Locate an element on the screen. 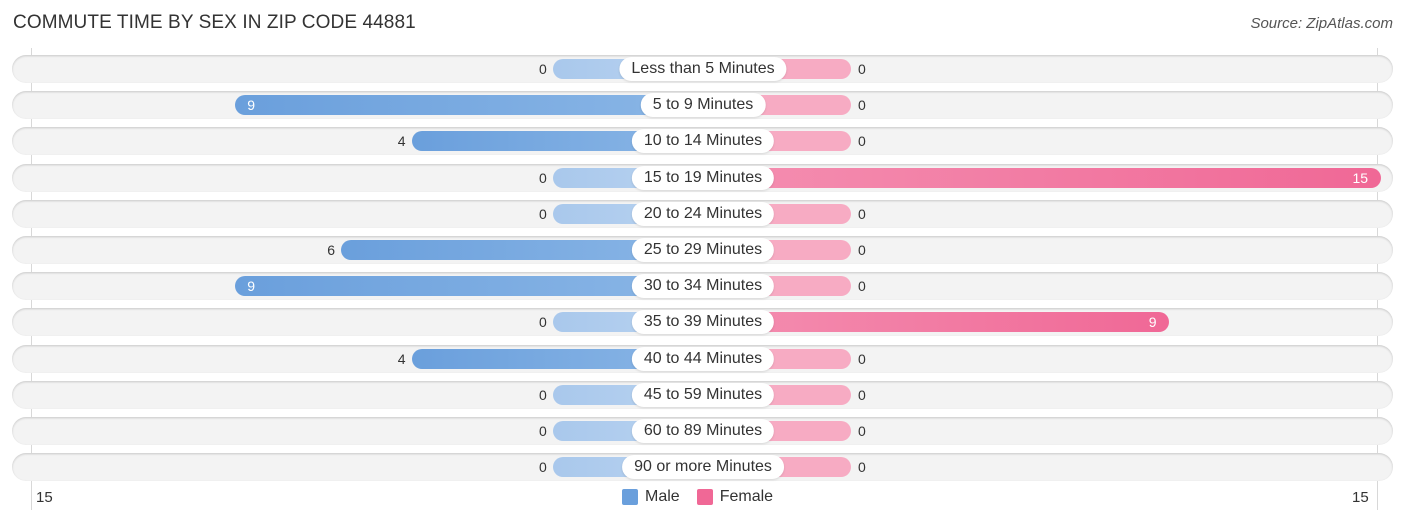  category-label: 30 to 34 Minutes is located at coordinates (703, 286).